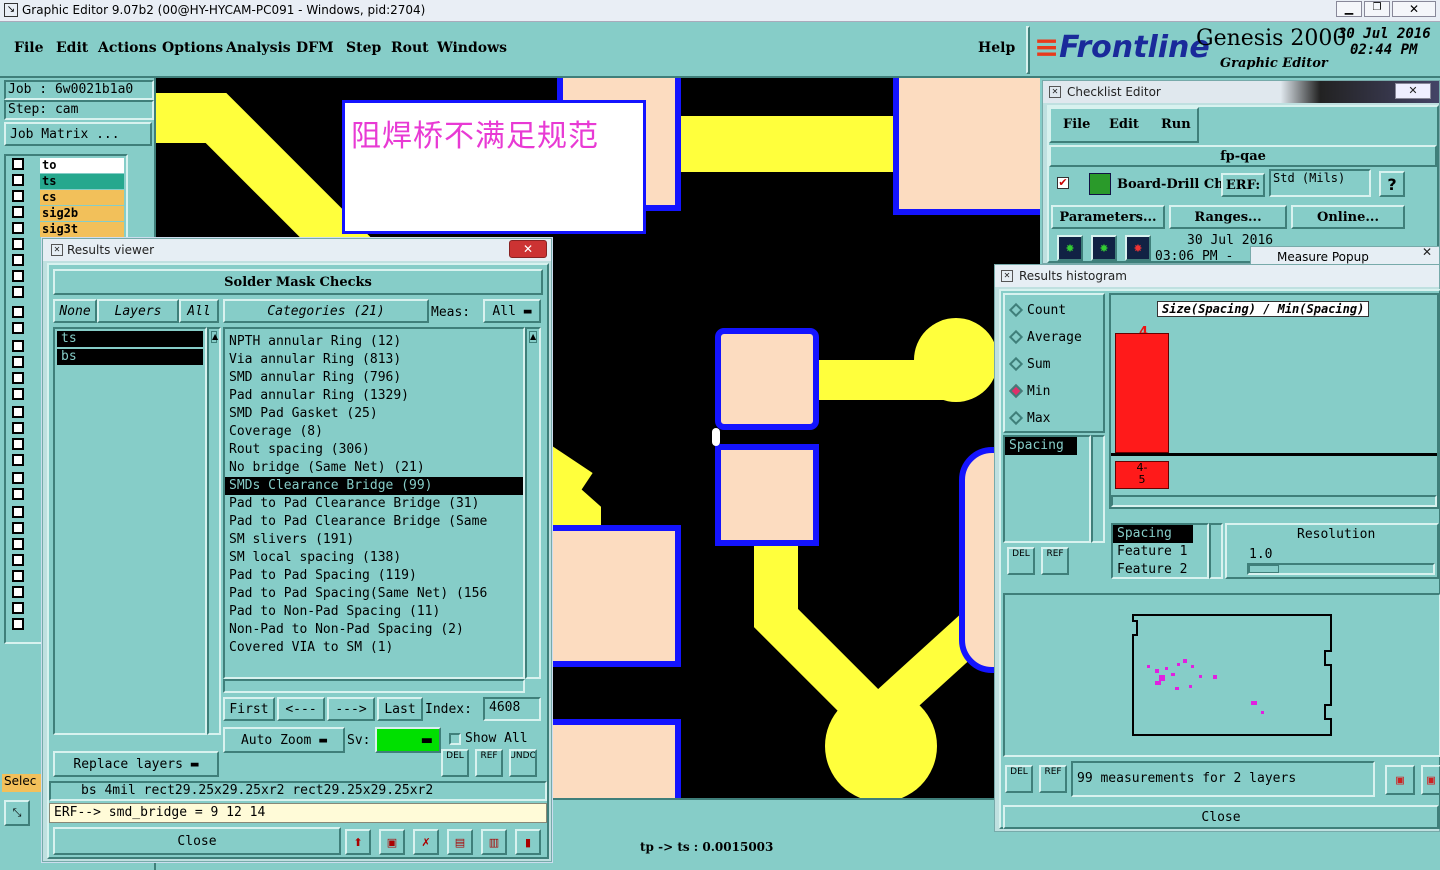  Describe the element at coordinates (1377, 9) in the screenshot. I see `maximize-button: ❐` at that location.